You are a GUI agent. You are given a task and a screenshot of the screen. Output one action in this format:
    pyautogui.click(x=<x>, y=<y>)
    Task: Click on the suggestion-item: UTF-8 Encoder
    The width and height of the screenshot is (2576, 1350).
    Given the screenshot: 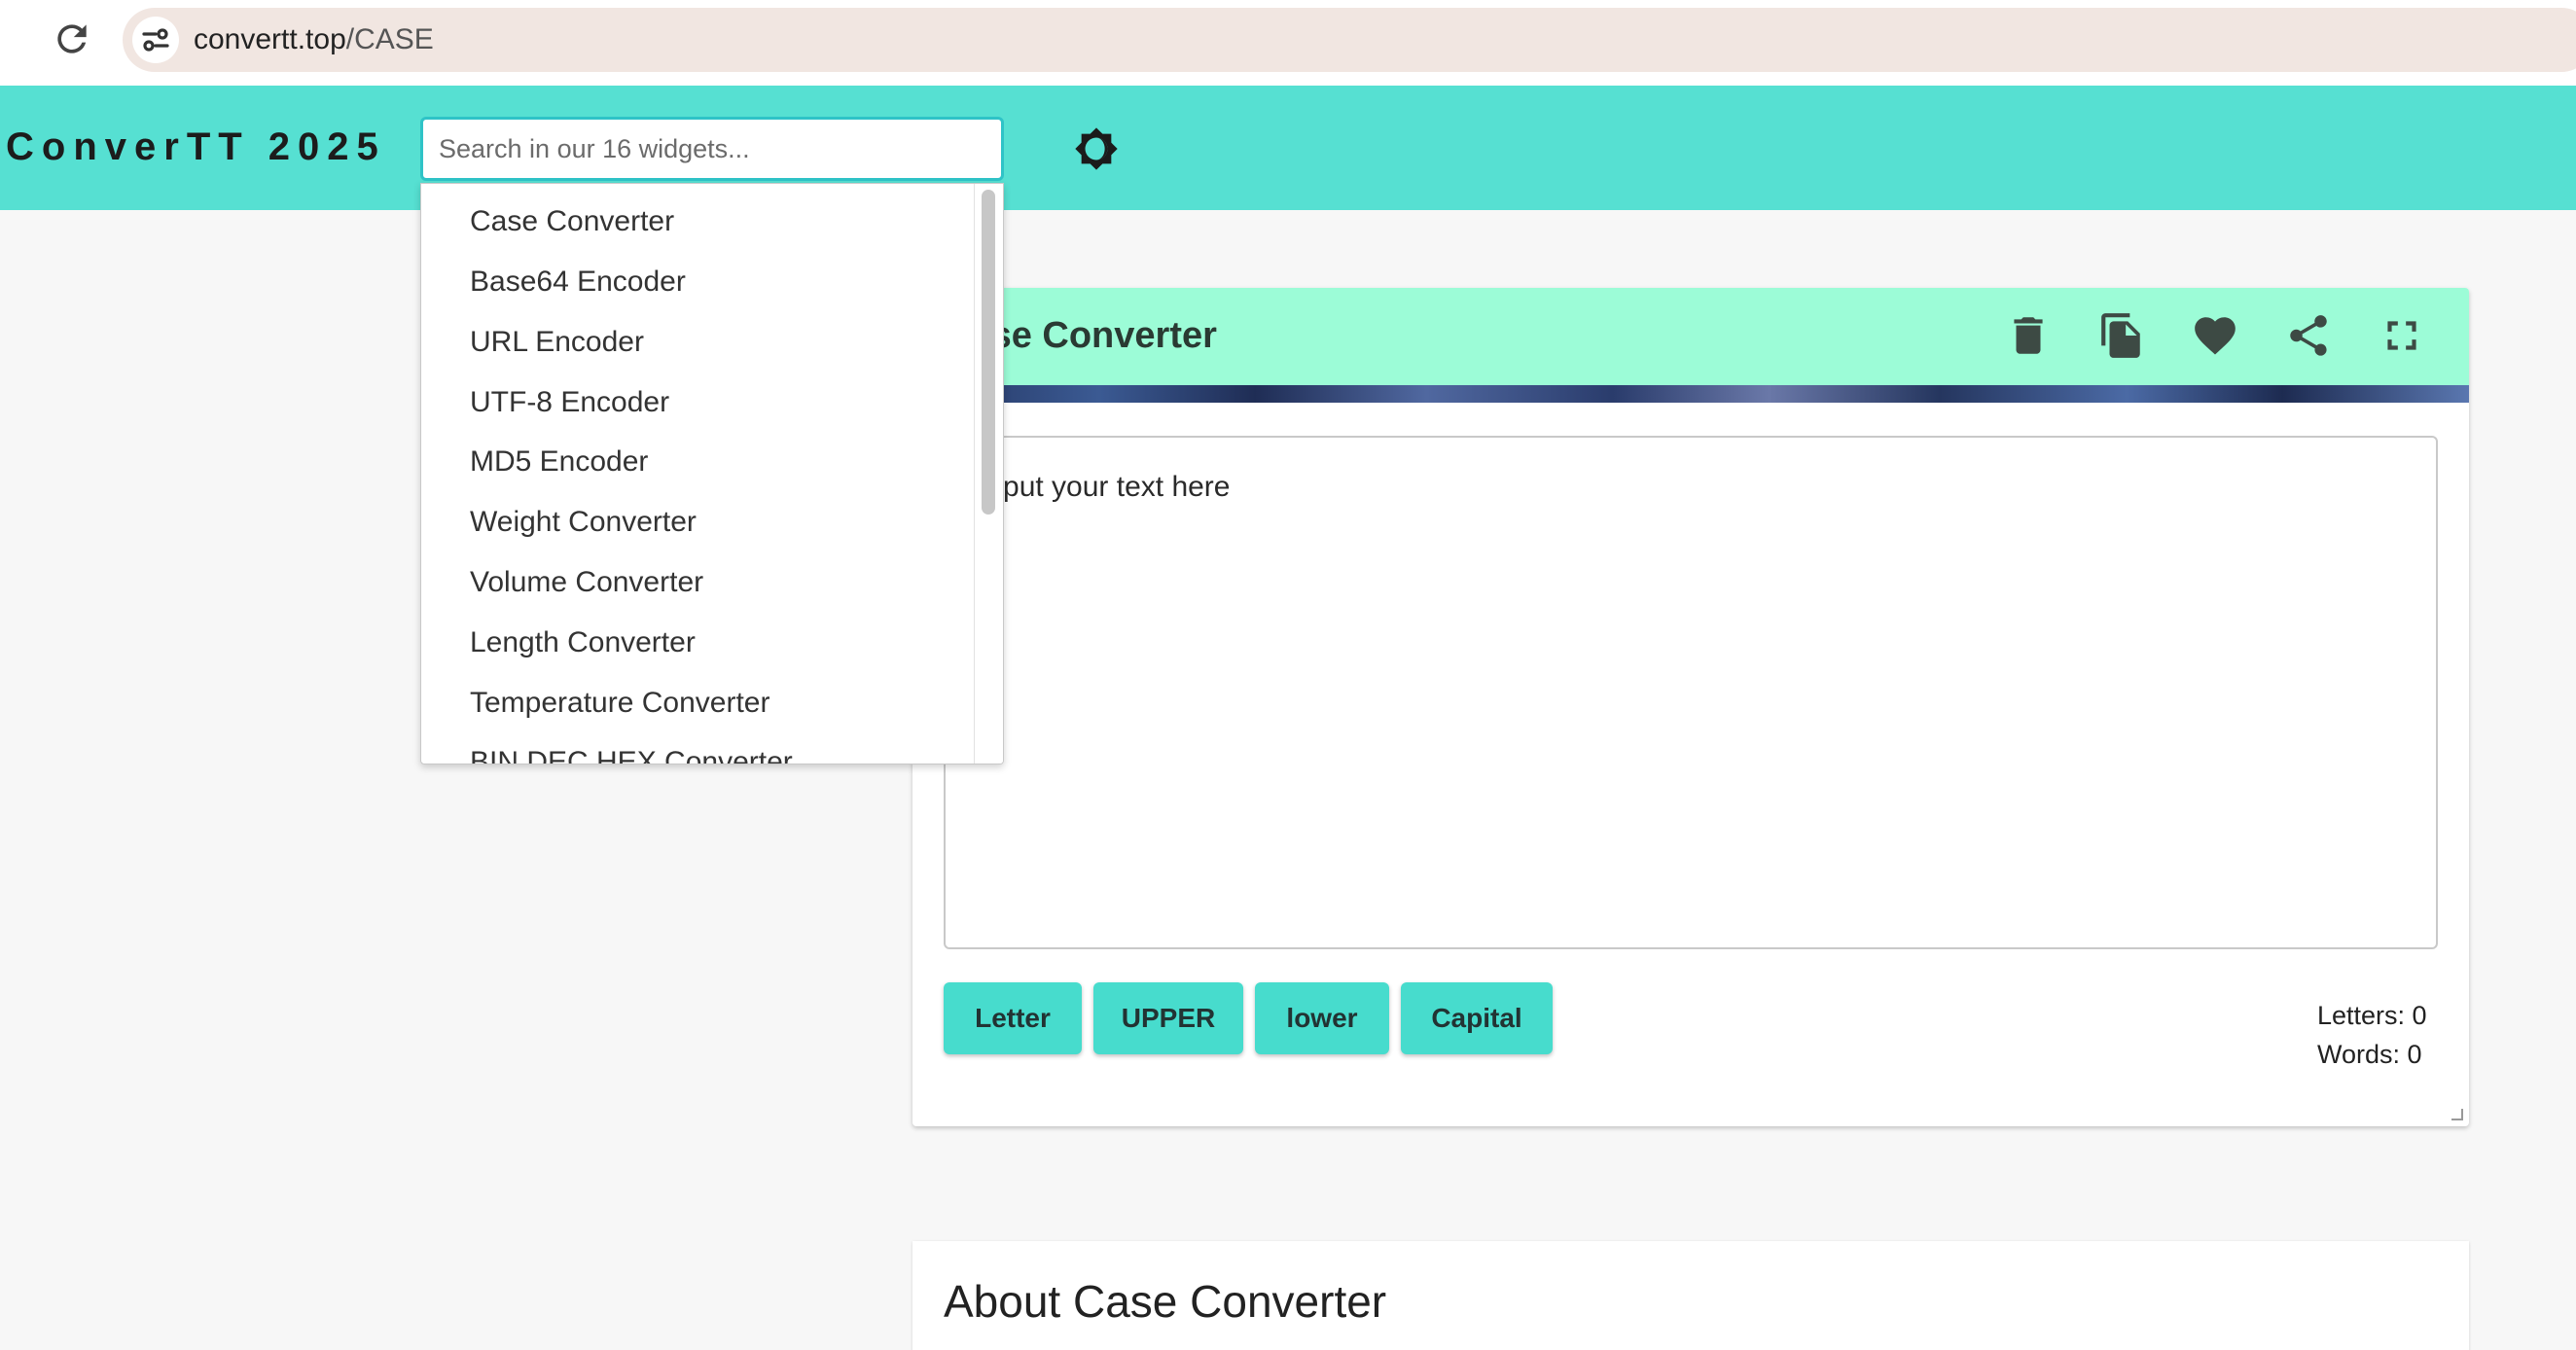 What is the action you would take?
    pyautogui.click(x=698, y=389)
    